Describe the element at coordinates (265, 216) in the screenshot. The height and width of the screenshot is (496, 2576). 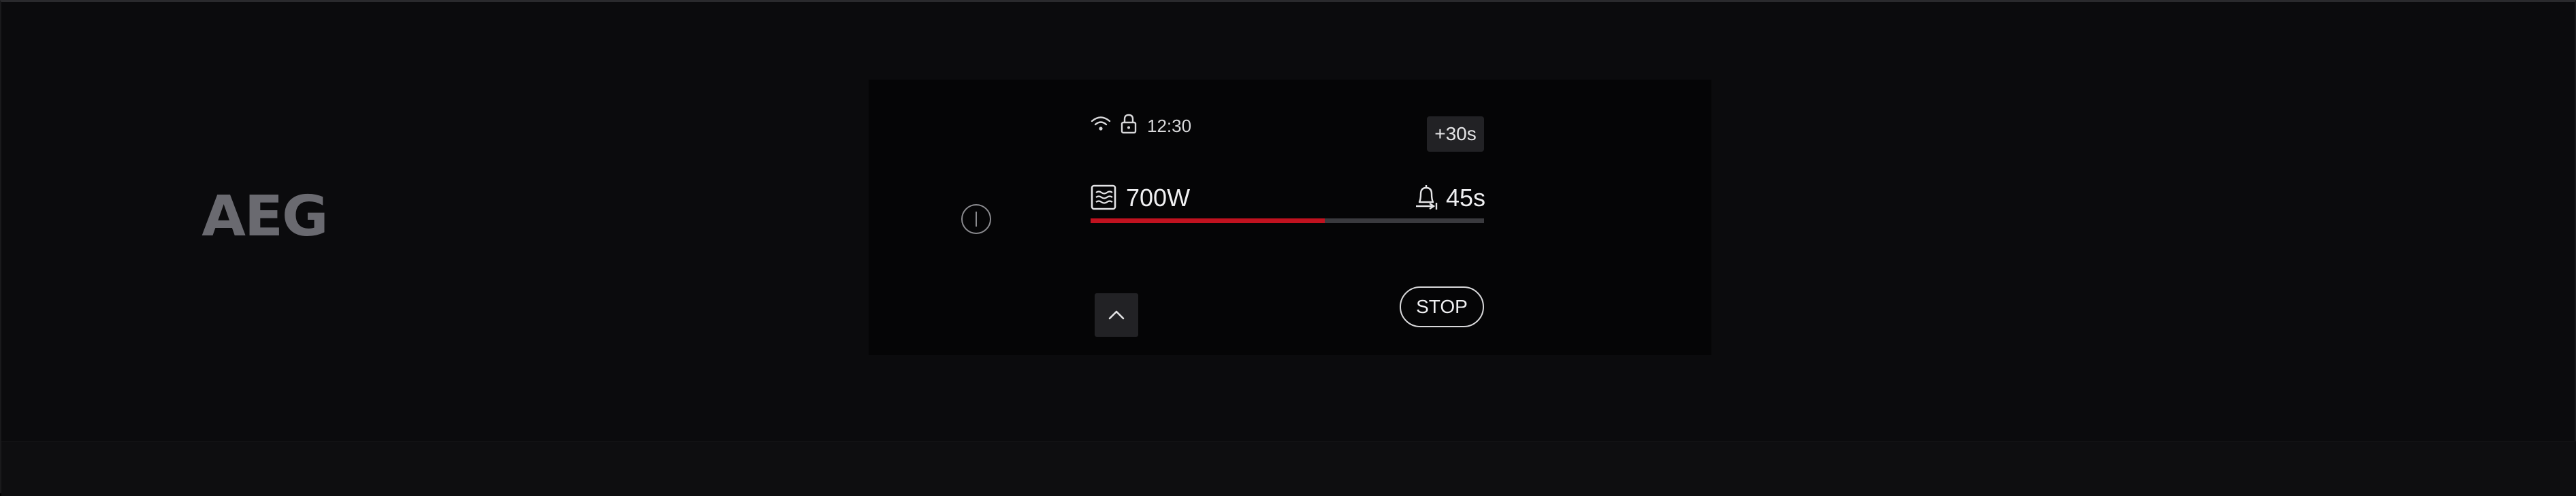
I see `aeg-logo: AEG` at that location.